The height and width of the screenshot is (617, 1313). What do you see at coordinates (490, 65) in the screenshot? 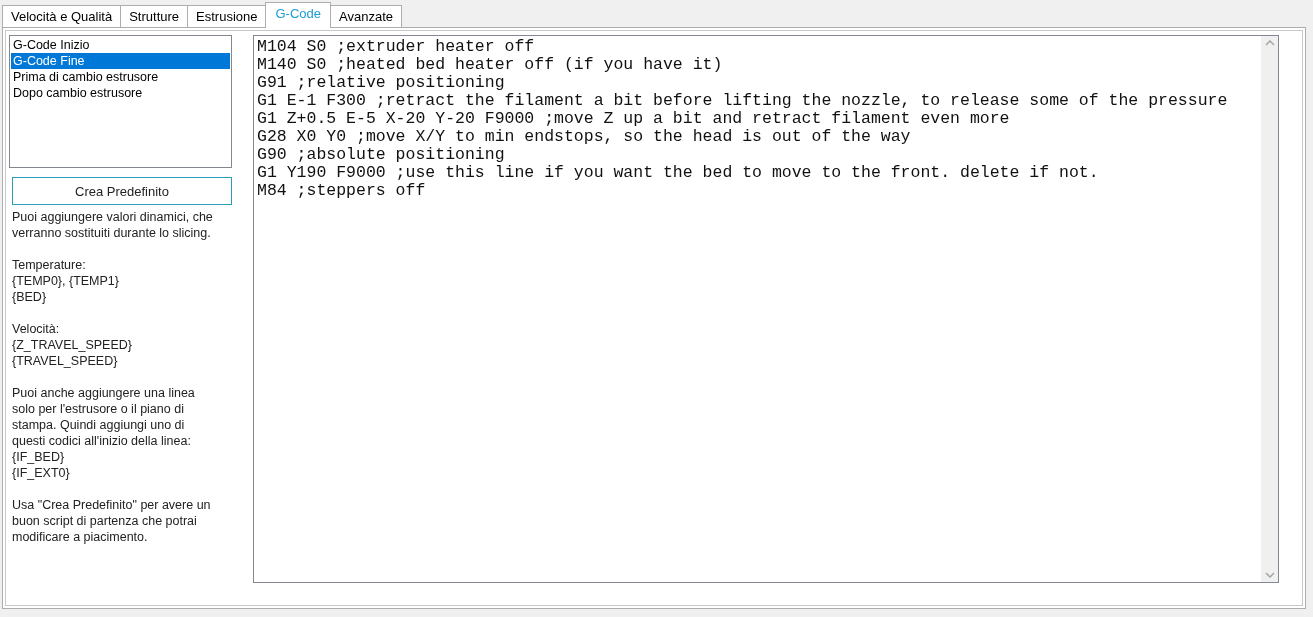
I see `code-line: M140 S0 ;heated bed heater off (if you have it)` at bounding box center [490, 65].